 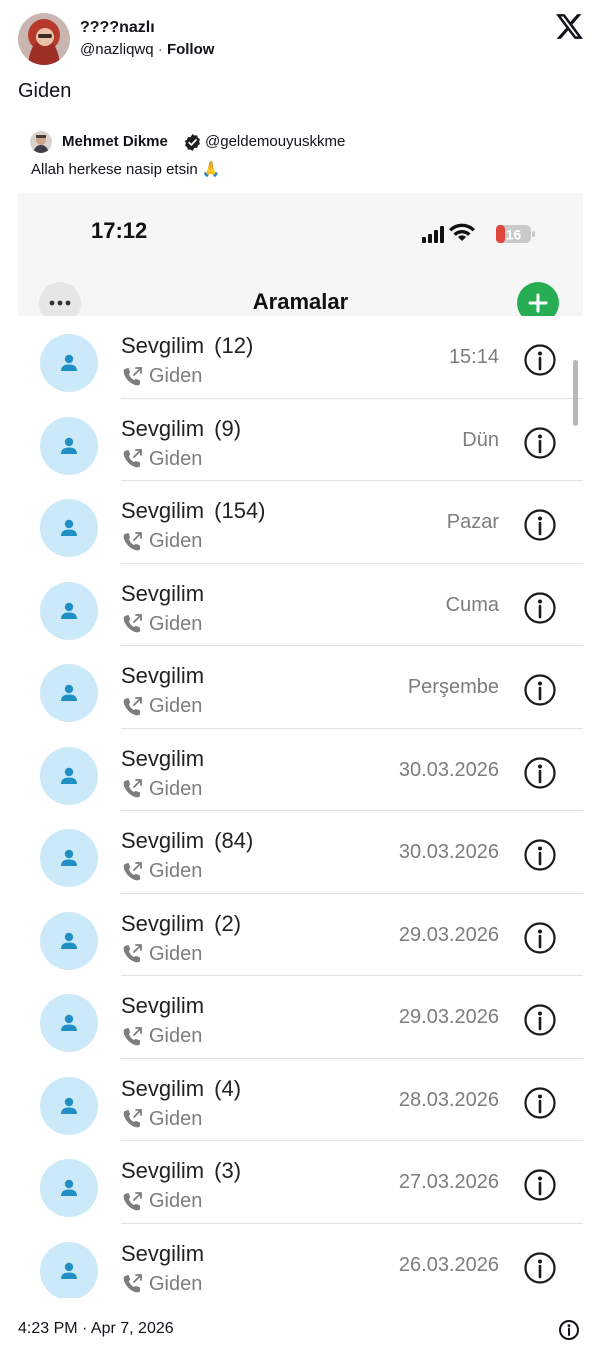 I want to click on author-handle: @nazliqwq, so click(x=117, y=49).